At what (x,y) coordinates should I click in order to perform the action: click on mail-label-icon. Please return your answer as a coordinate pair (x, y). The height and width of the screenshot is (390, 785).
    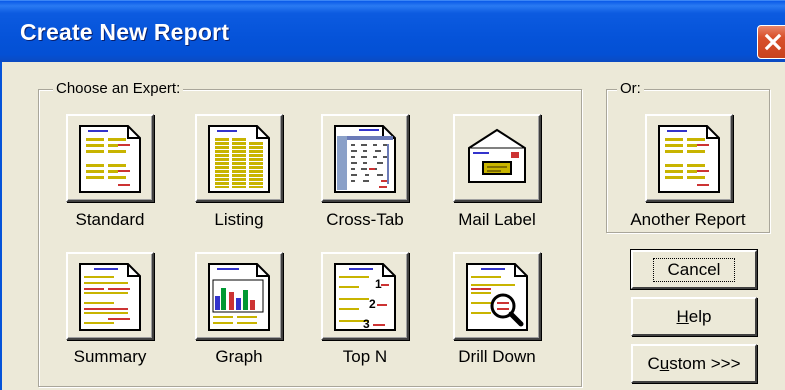
    Looking at the image, I should click on (497, 155).